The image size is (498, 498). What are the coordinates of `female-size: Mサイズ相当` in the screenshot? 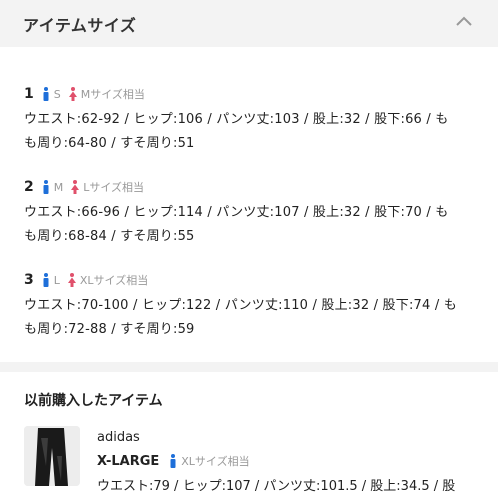 It's located at (106, 94).